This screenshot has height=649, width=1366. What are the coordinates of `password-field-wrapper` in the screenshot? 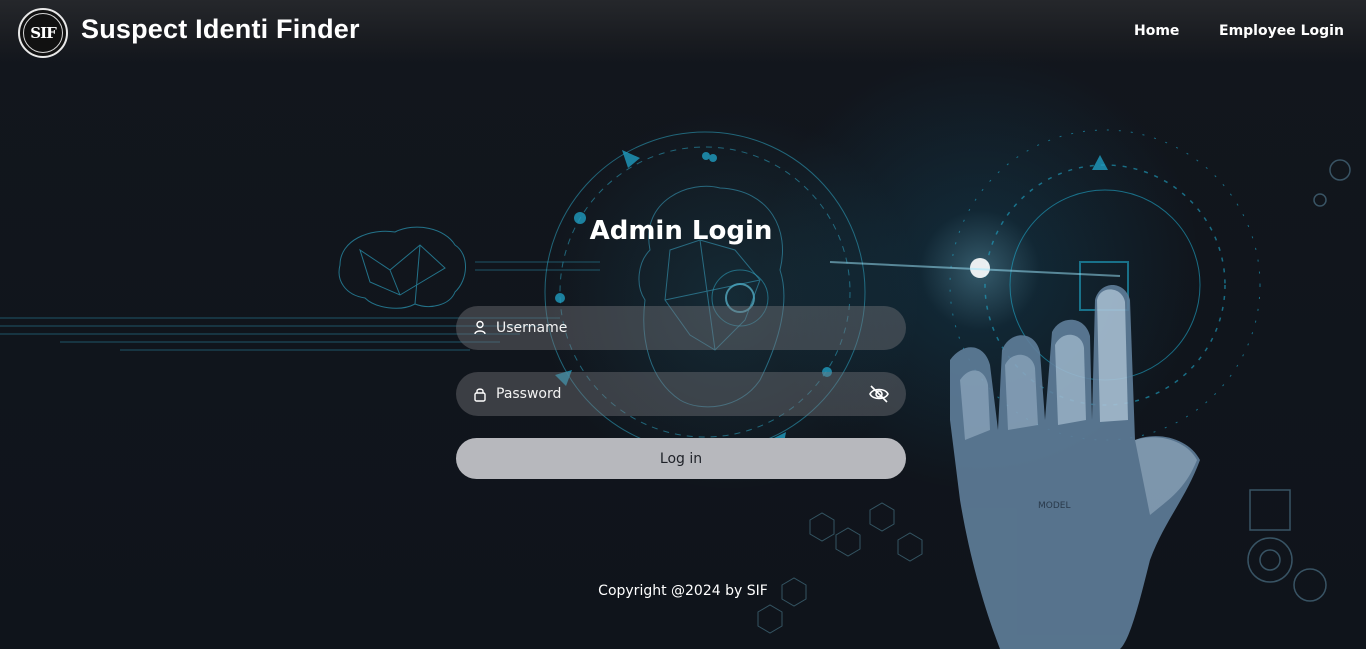 It's located at (681, 394).